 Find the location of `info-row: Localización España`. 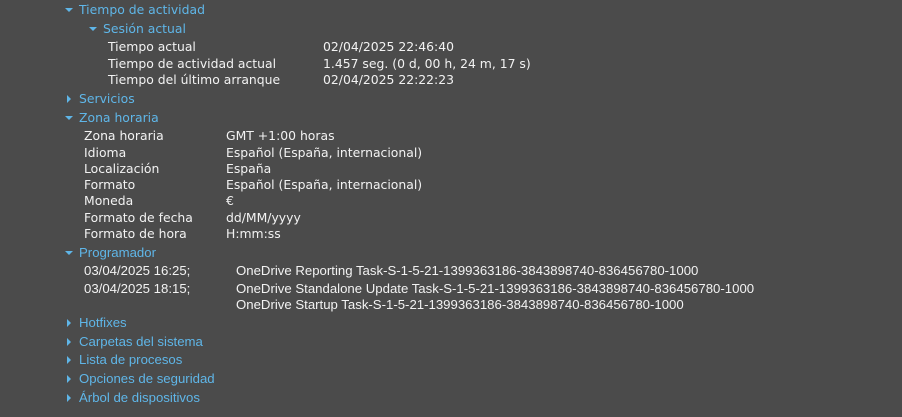

info-row: Localización España is located at coordinates (177, 169).